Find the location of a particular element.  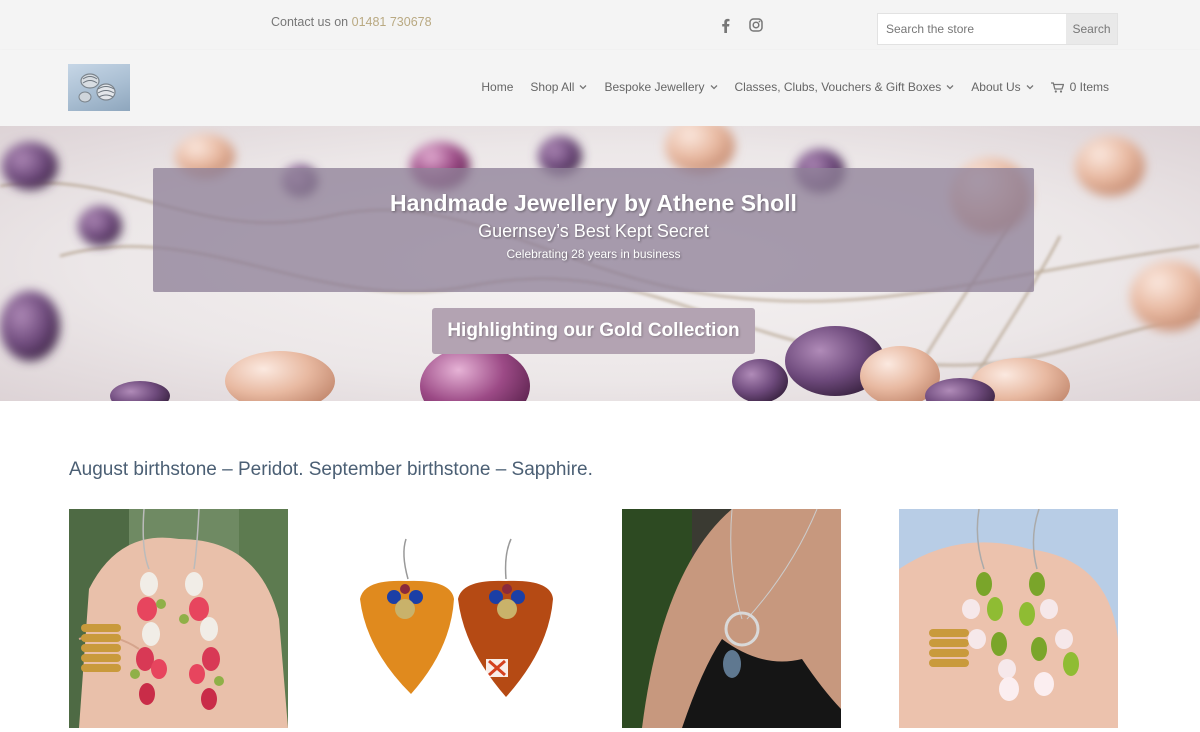

hero-subtitle: Guernsey’s Best Kept Secret is located at coordinates (593, 231).